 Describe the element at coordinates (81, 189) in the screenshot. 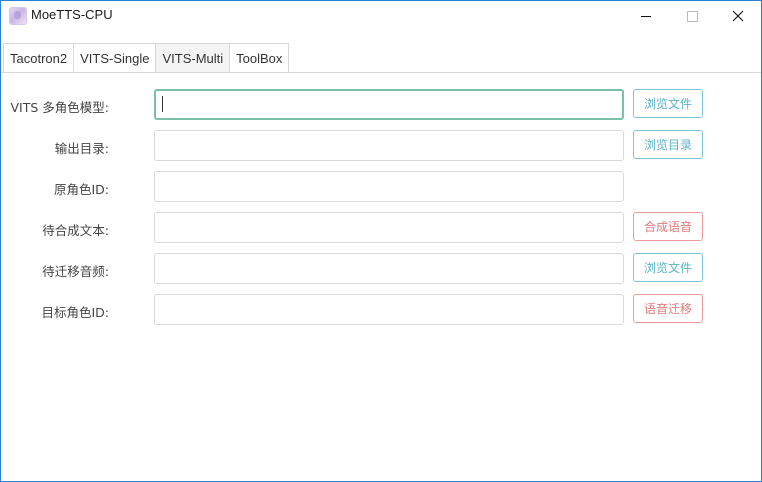

I see `source-id-label: 原角色ID:` at that location.